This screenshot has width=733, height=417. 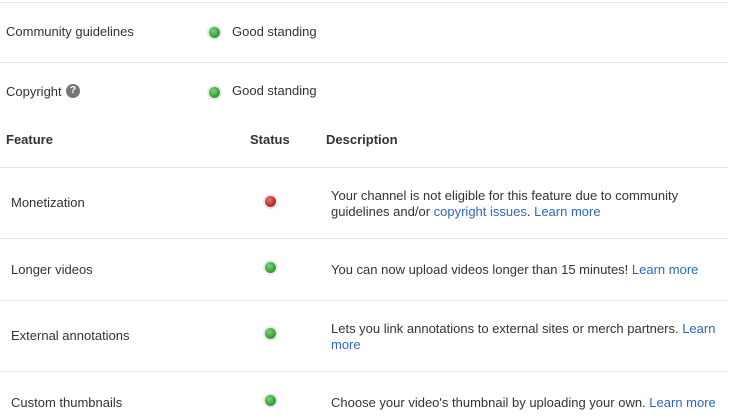 What do you see at coordinates (34, 91) in the screenshot?
I see `copyright-label: Copyright` at bounding box center [34, 91].